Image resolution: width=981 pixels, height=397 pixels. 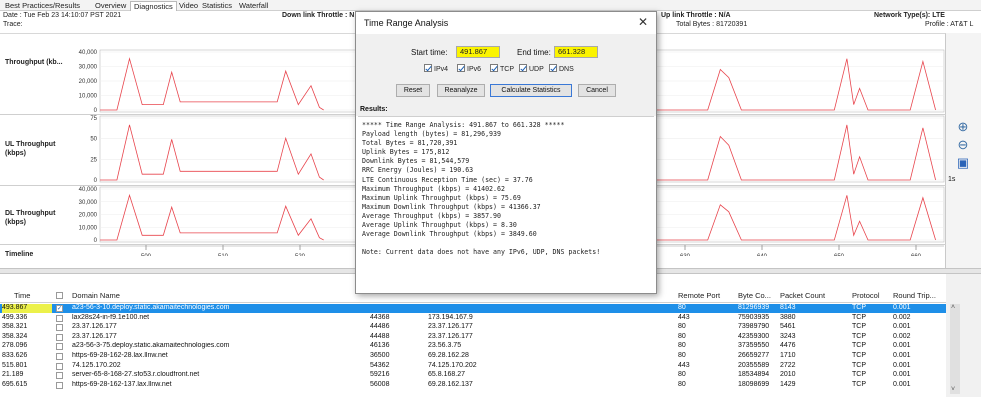 I want to click on cell-packets: 2722, so click(x=788, y=365).